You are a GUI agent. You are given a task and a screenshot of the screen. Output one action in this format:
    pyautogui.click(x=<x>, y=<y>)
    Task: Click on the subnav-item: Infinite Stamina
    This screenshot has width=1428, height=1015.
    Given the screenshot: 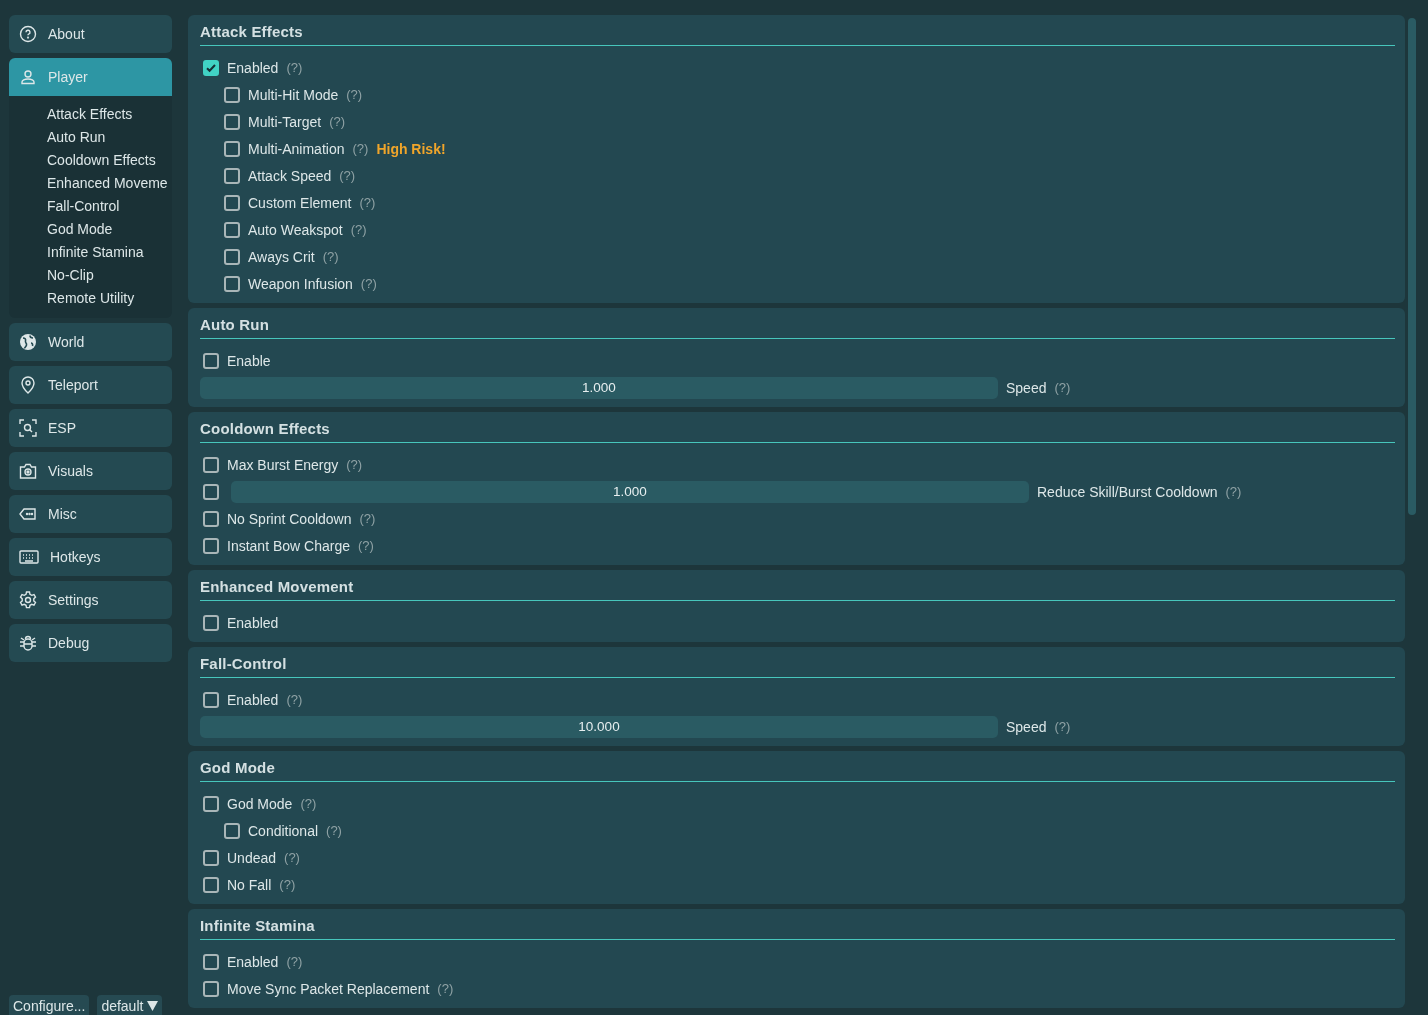 What is the action you would take?
    pyautogui.click(x=95, y=252)
    